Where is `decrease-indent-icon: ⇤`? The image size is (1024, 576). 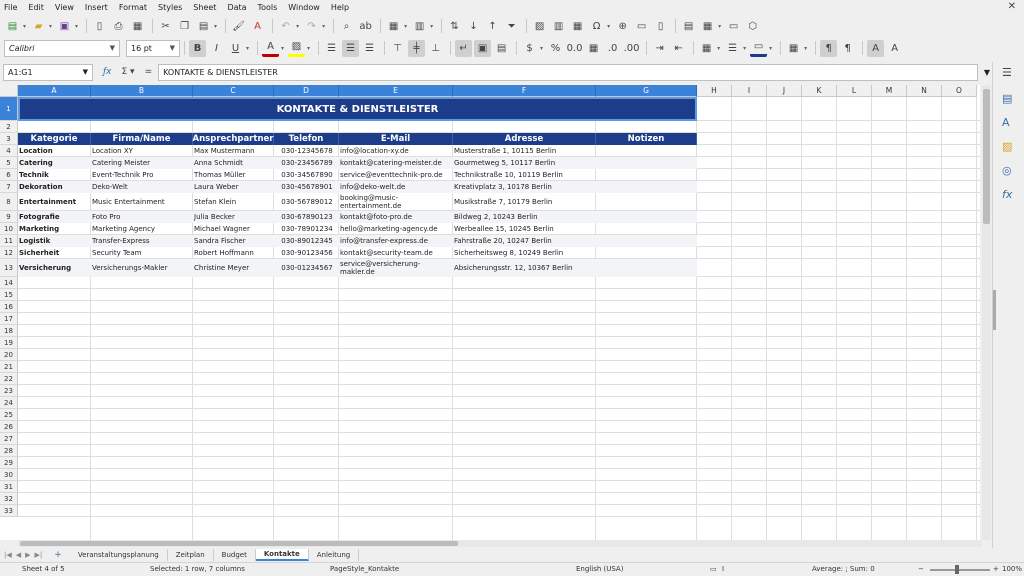 decrease-indent-icon: ⇤ is located at coordinates (678, 48).